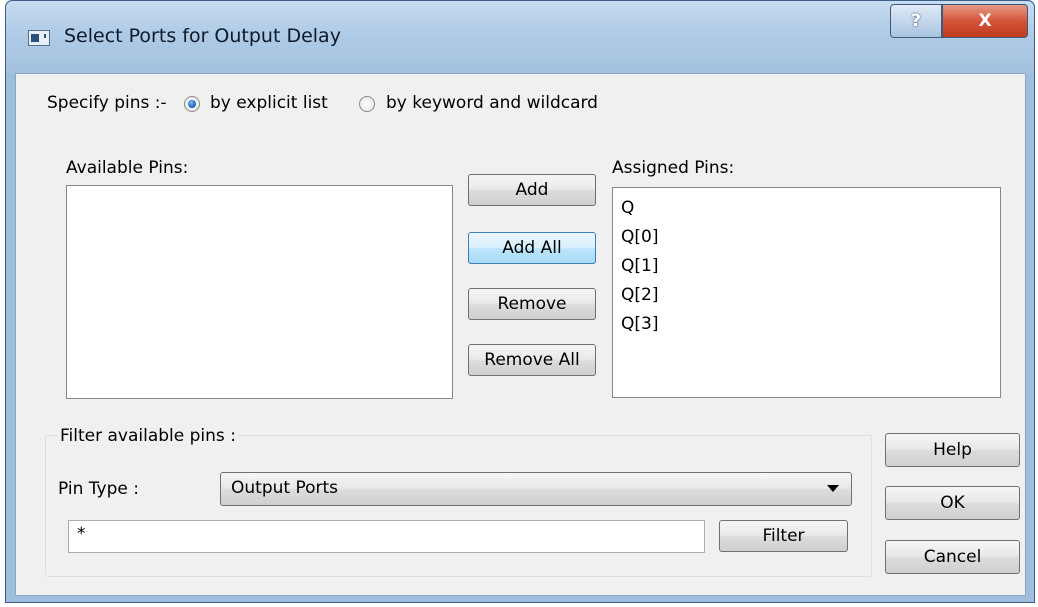  What do you see at coordinates (627, 208) in the screenshot?
I see `list-item: Q` at bounding box center [627, 208].